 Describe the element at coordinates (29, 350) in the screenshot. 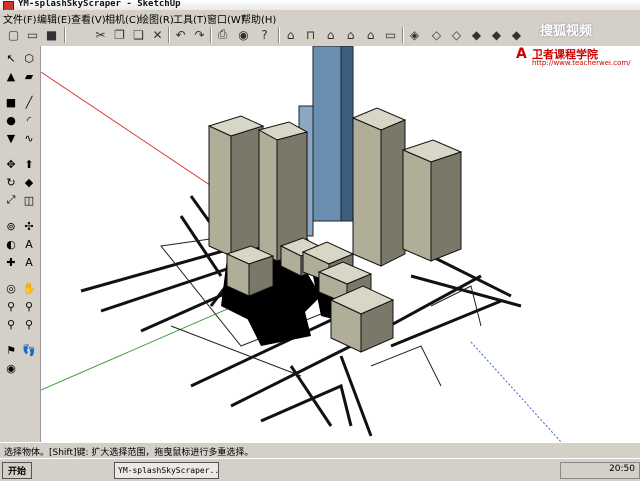

I see `position-camera-icon: 👣` at that location.